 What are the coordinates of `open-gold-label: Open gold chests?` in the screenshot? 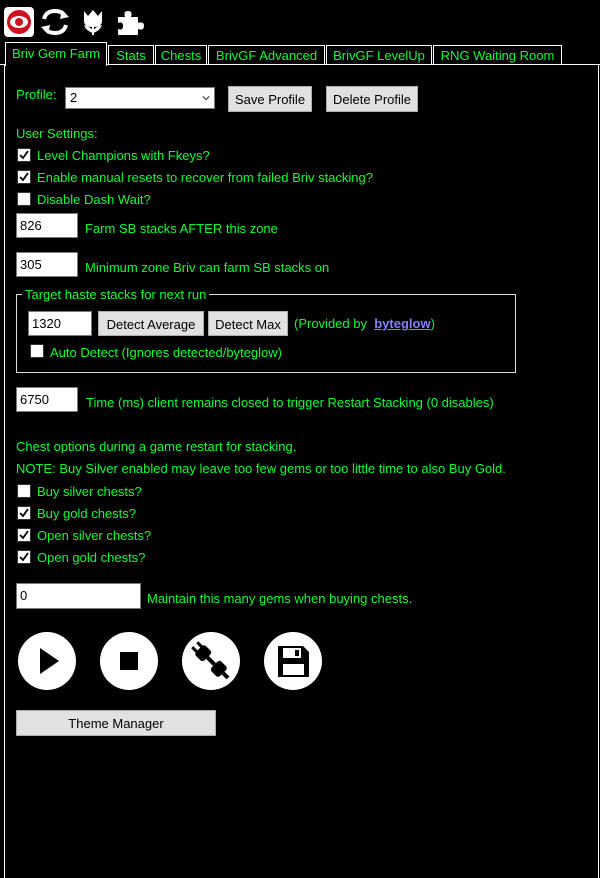 It's located at (91, 557).